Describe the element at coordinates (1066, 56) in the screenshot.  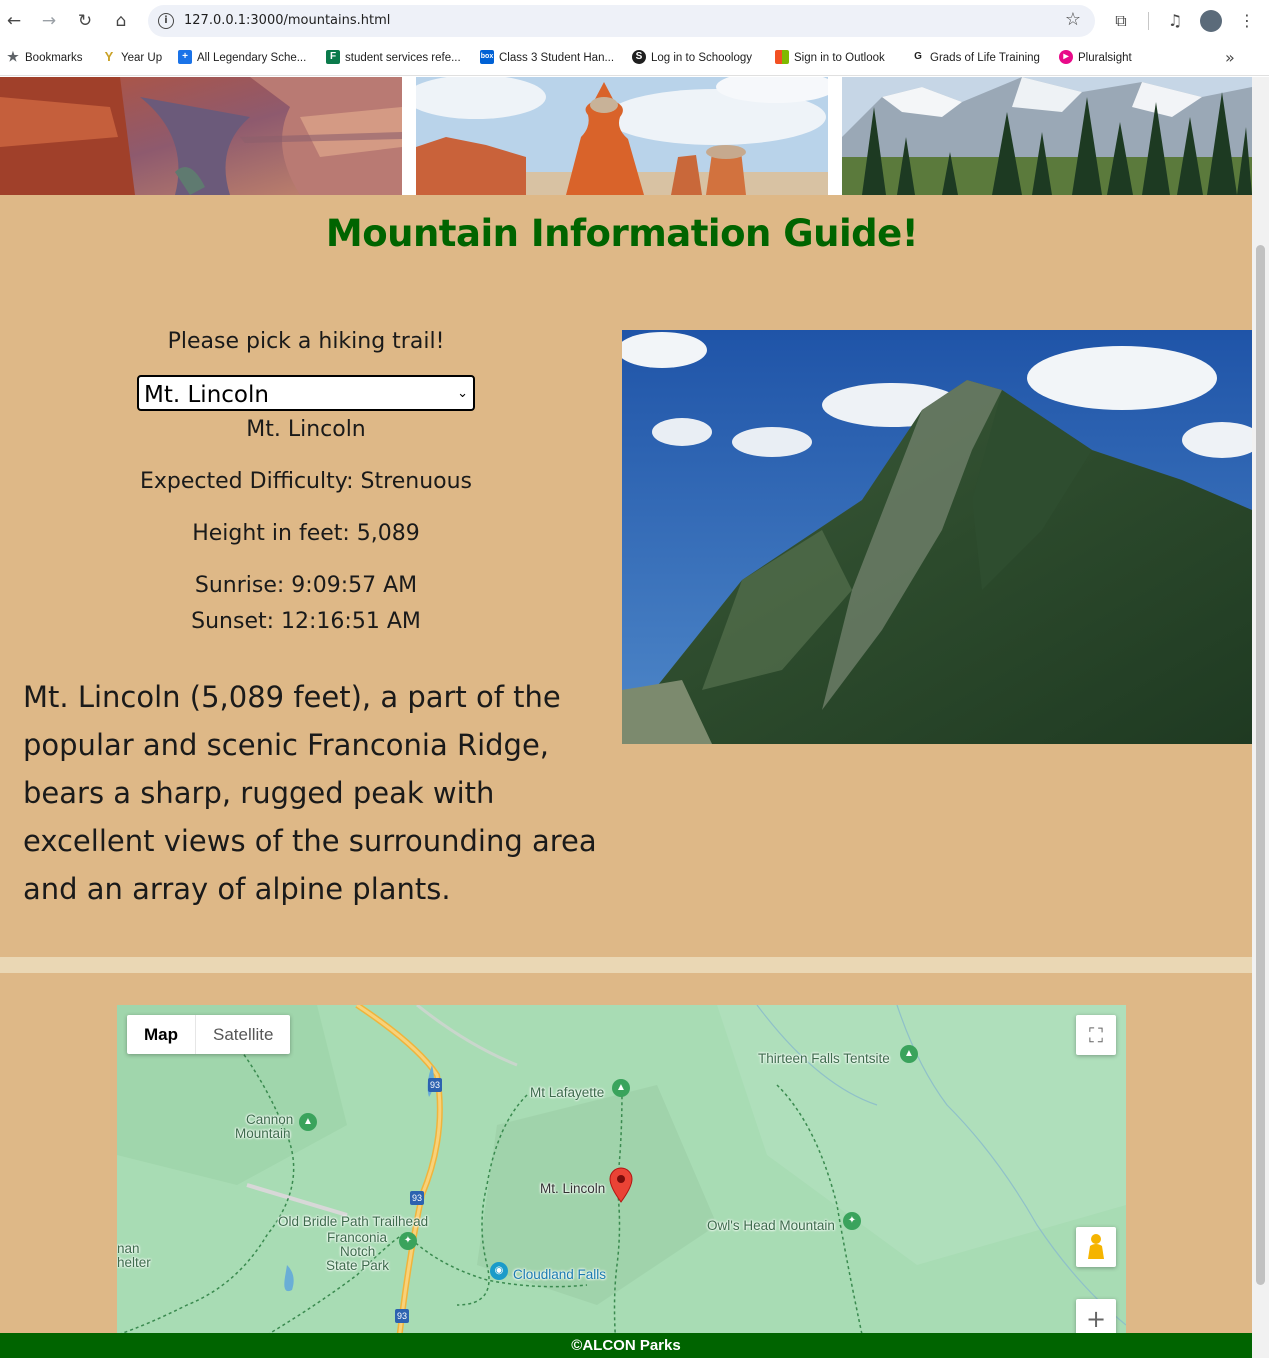
I see `pluralsight-icon: ▸` at that location.